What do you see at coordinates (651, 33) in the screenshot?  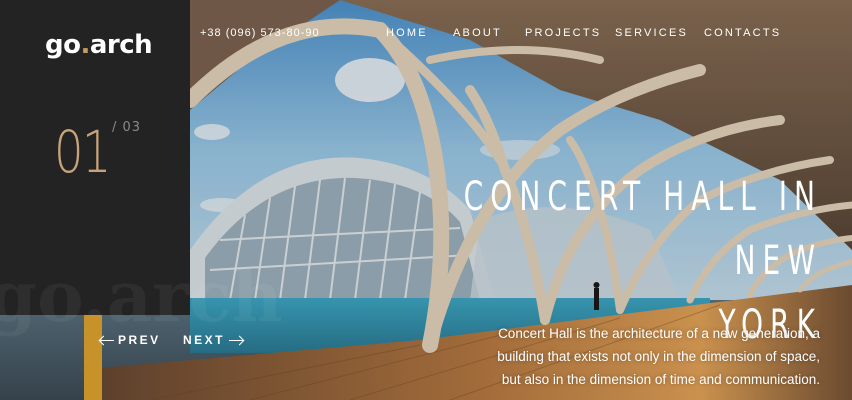 I see `nav-services: SERVICES` at bounding box center [651, 33].